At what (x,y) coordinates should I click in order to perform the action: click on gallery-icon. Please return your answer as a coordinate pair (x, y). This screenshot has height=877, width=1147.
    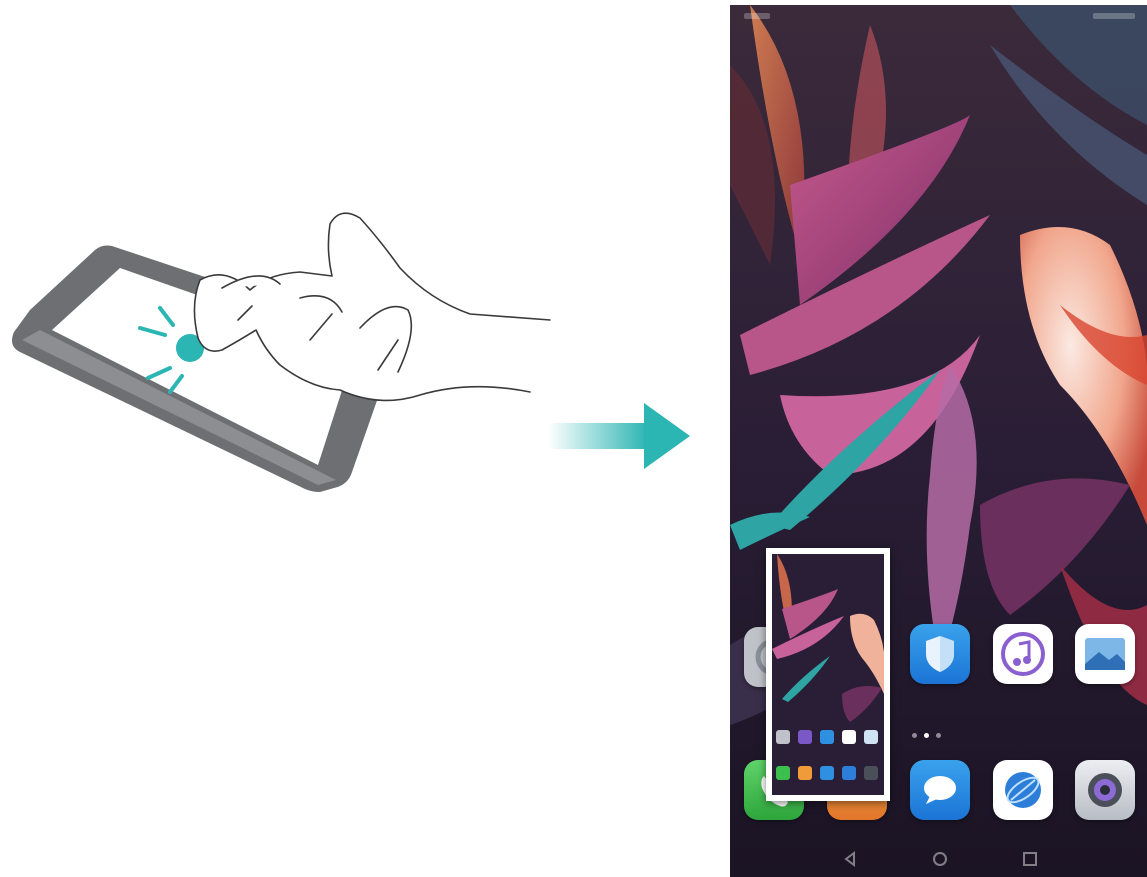
    Looking at the image, I should click on (1105, 654).